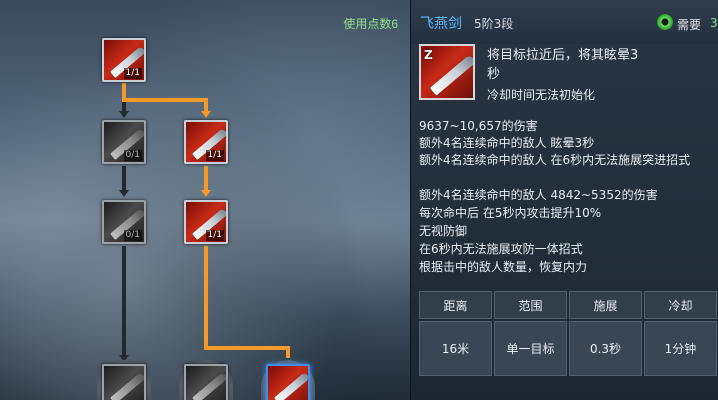  Describe the element at coordinates (689, 25) in the screenshot. I see `need-label: 需要` at that location.